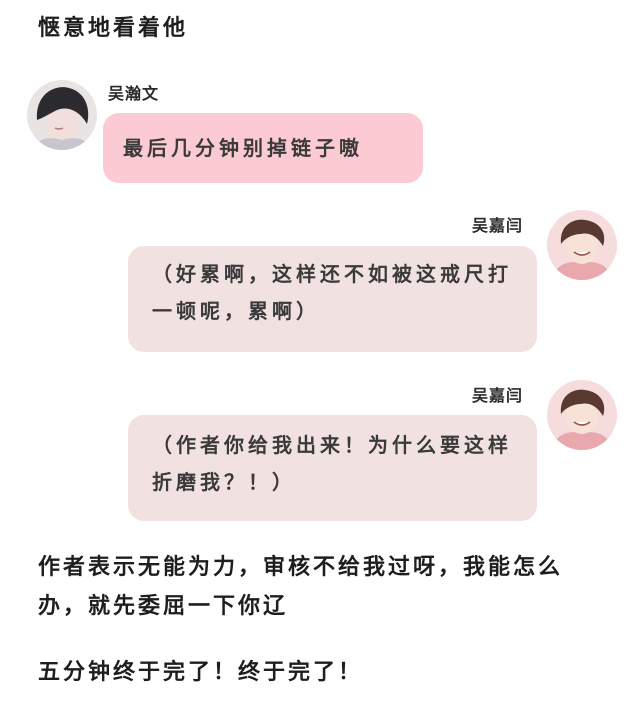 The width and height of the screenshot is (640, 716). Describe the element at coordinates (332, 468) in the screenshot. I see `message-bubble: （作者你给我出来！为什么要这样折磨我？！）` at that location.